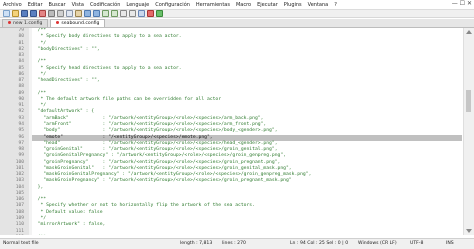 The width and height of the screenshot is (474, 249). What do you see at coordinates (66, 80) in the screenshot?
I see `code-text: "headDirectives" : "",` at bounding box center [66, 80].